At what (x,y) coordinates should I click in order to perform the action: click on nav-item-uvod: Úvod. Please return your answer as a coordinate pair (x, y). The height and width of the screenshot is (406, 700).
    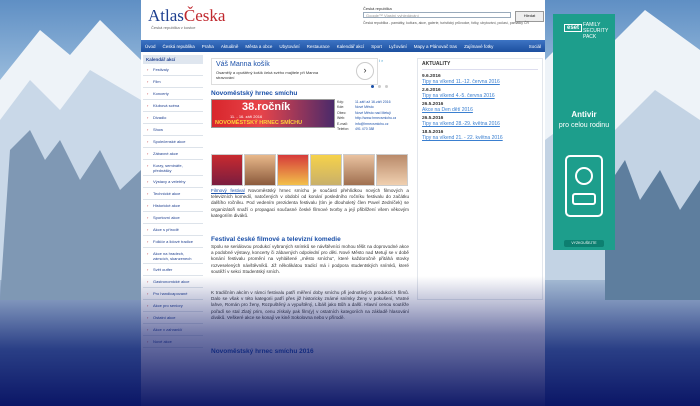
    Looking at the image, I should click on (150, 46).